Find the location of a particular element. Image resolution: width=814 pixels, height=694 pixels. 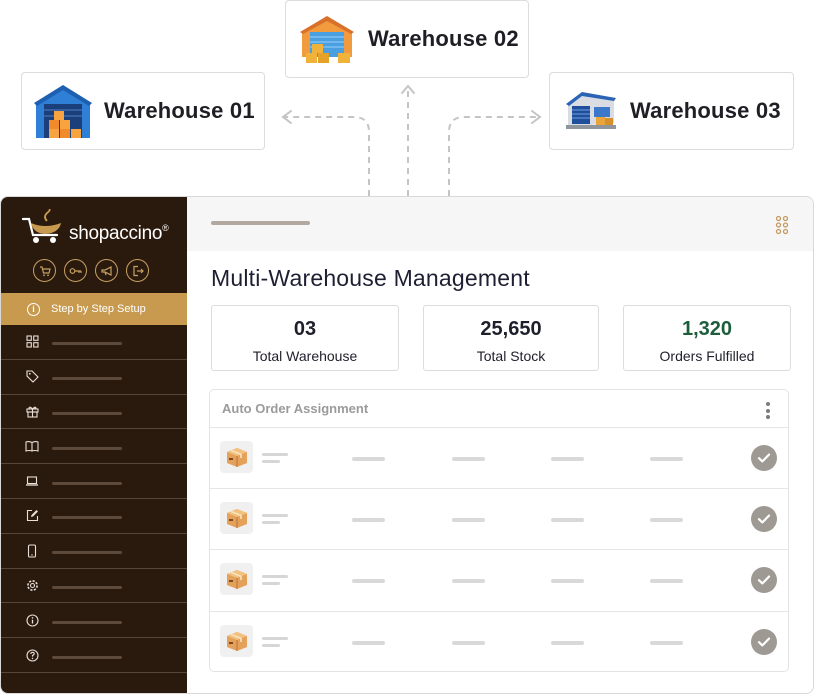

sidebar-item-website is located at coordinates (94, 481).